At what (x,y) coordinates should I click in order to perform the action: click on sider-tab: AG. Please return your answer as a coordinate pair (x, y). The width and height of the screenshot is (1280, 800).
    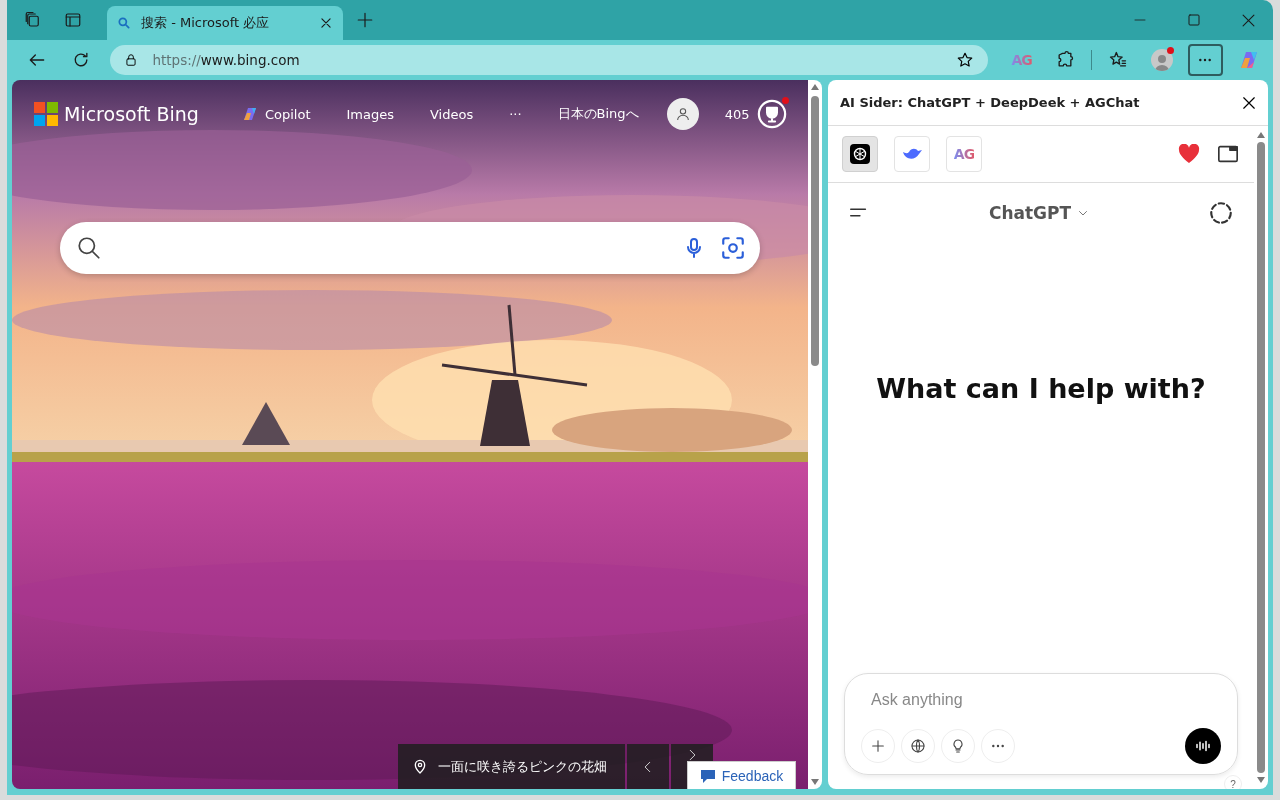
    Looking at the image, I should click on (964, 154).